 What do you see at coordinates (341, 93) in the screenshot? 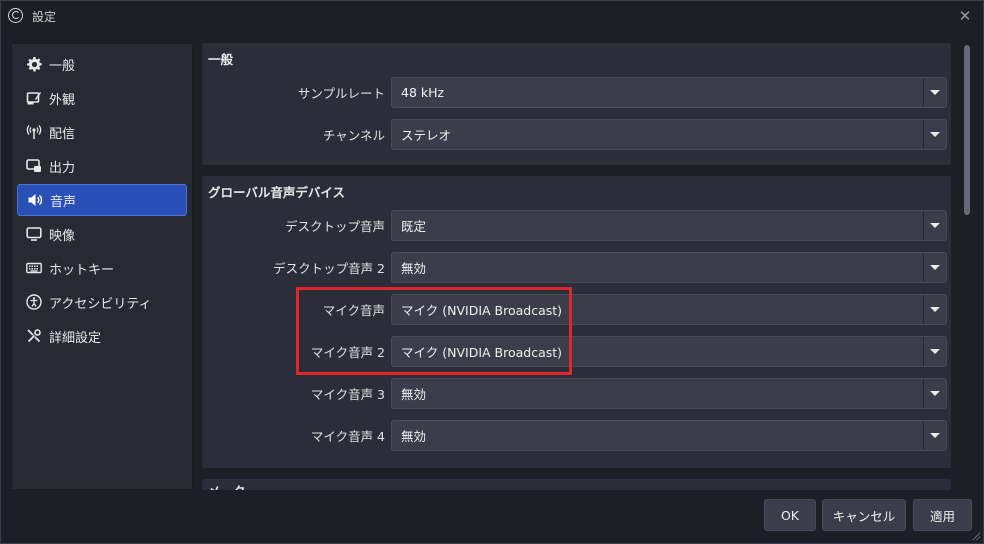
I see `sample-rate-label: サンプルレート` at bounding box center [341, 93].